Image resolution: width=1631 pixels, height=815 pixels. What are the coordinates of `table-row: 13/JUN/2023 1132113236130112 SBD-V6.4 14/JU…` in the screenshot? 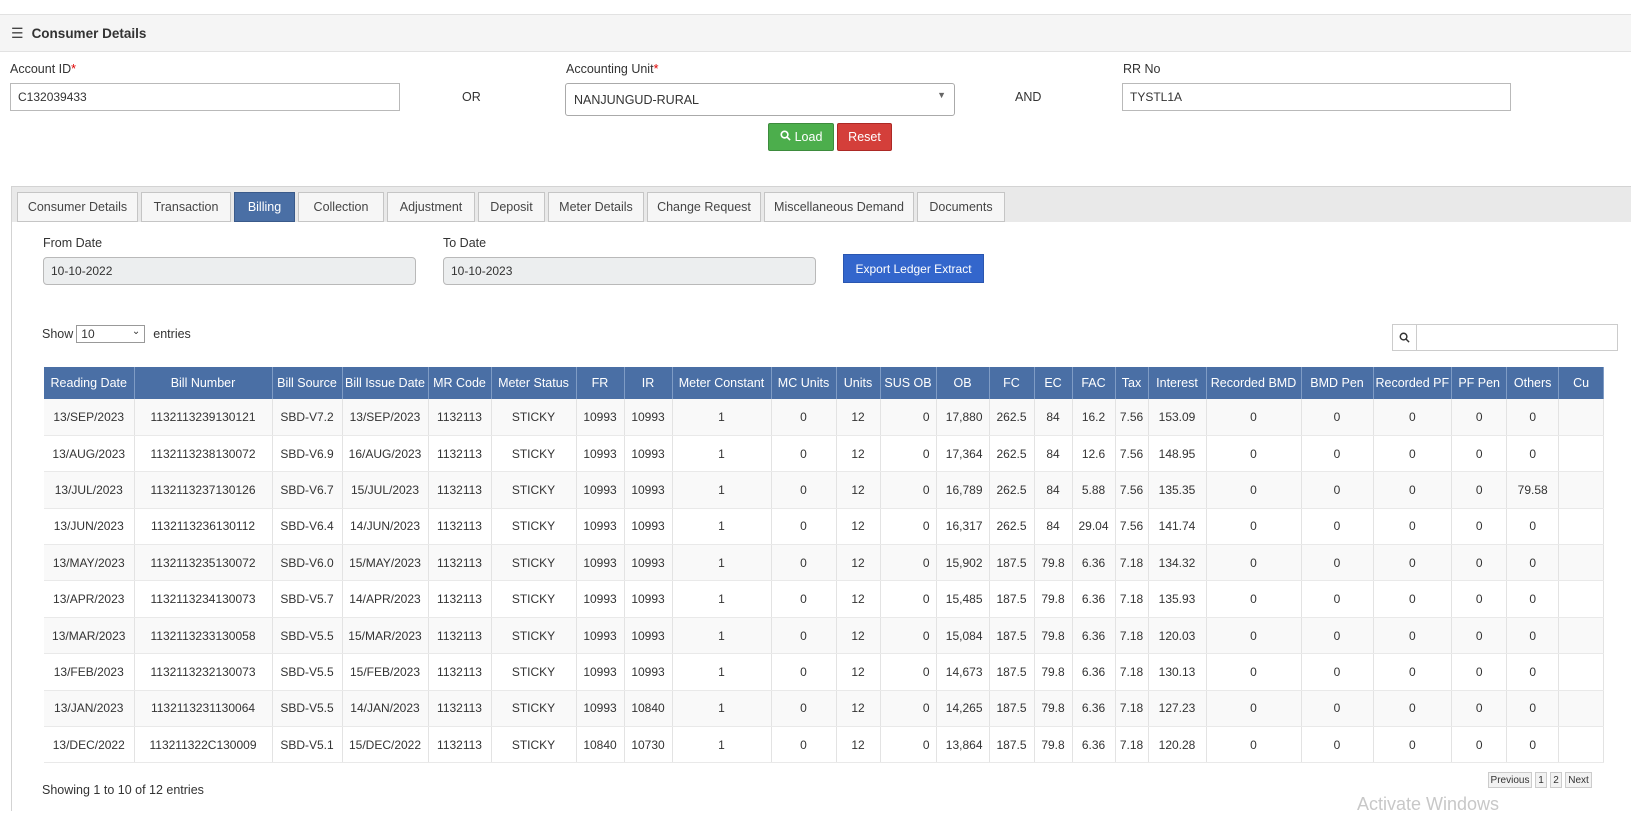 It's located at (824, 527).